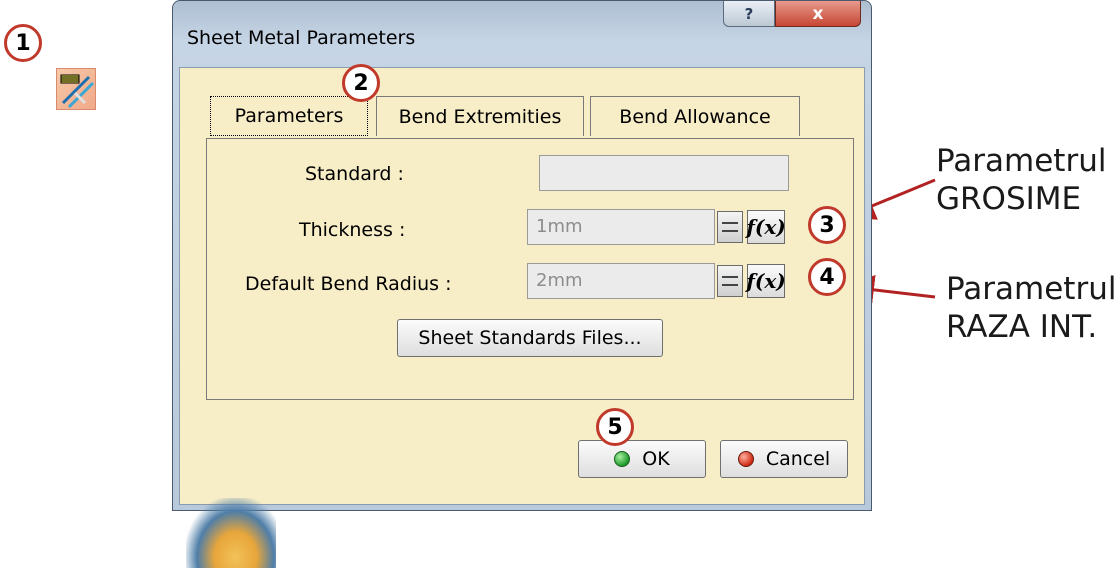  I want to click on close-button: x, so click(818, 14).